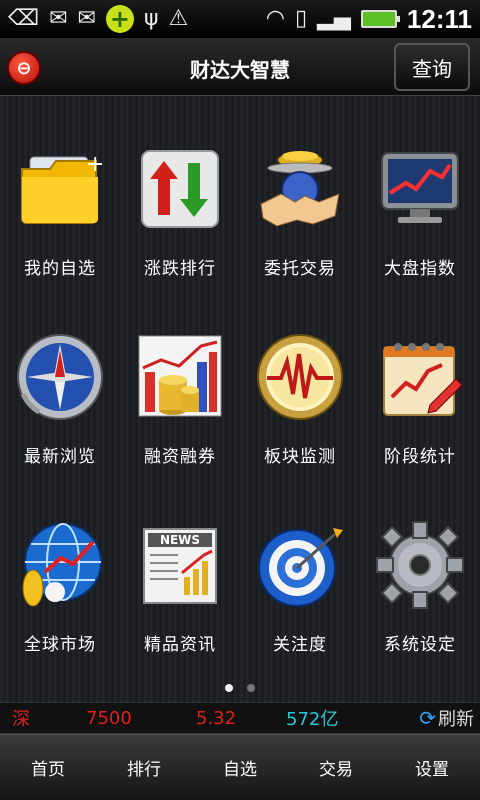  I want to click on grid-item-market-index: 大盘指数, so click(420, 230).